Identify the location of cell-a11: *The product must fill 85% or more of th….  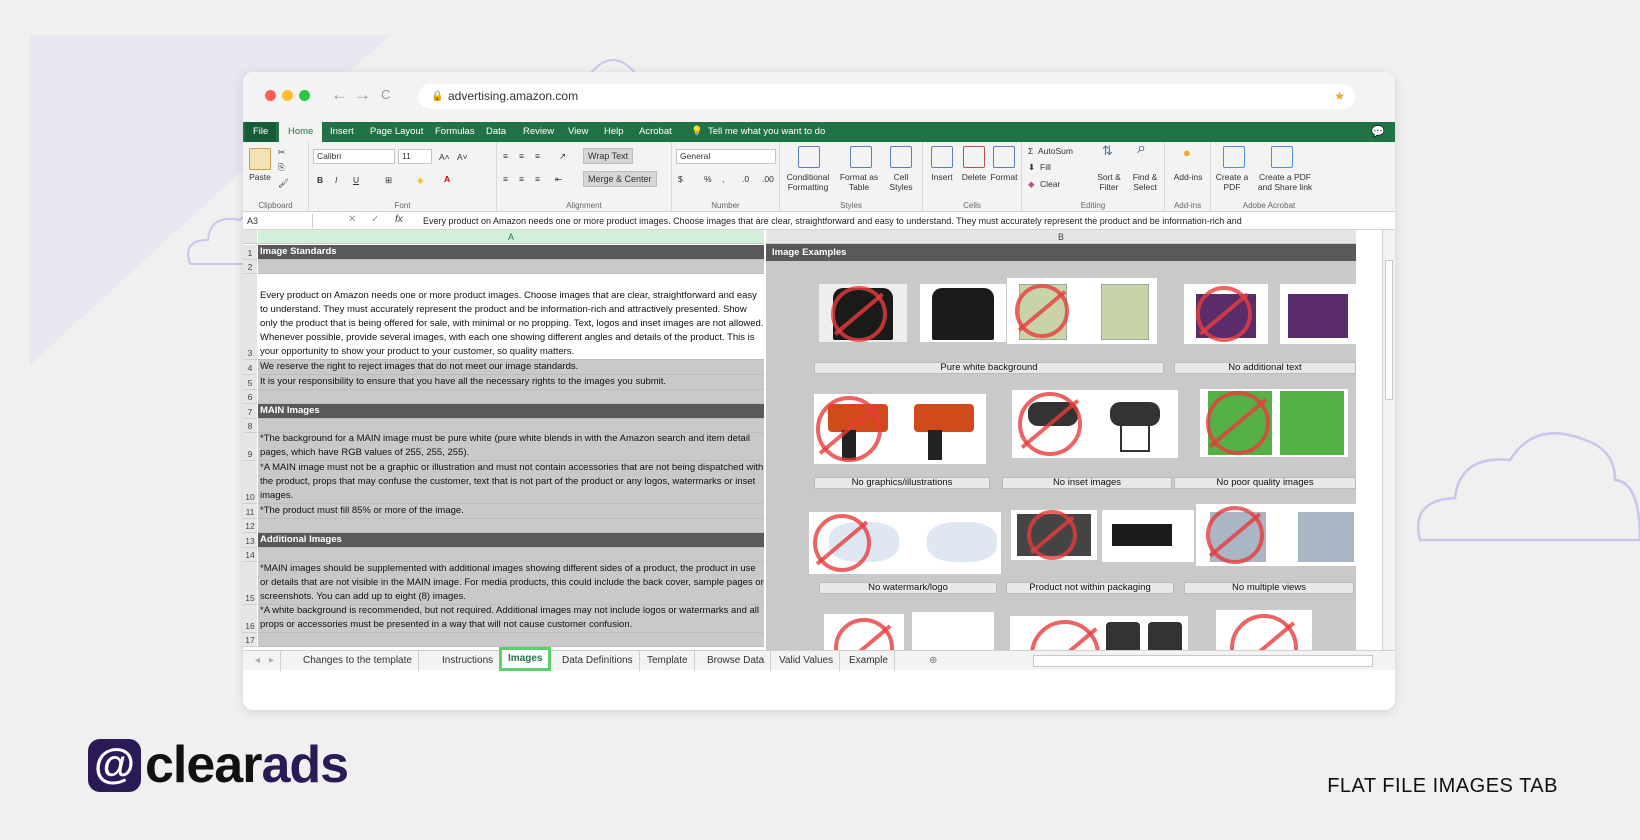
(511, 511).